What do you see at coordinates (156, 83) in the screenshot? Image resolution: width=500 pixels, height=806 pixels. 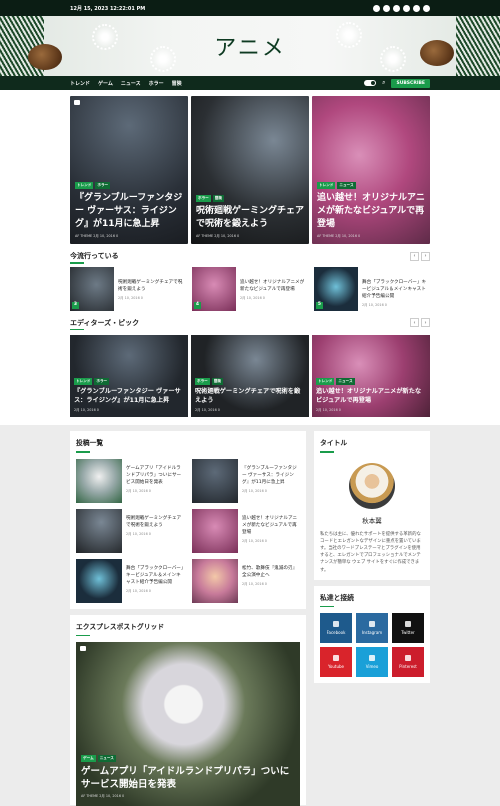 I see `nav-item-horror: ホラー` at bounding box center [156, 83].